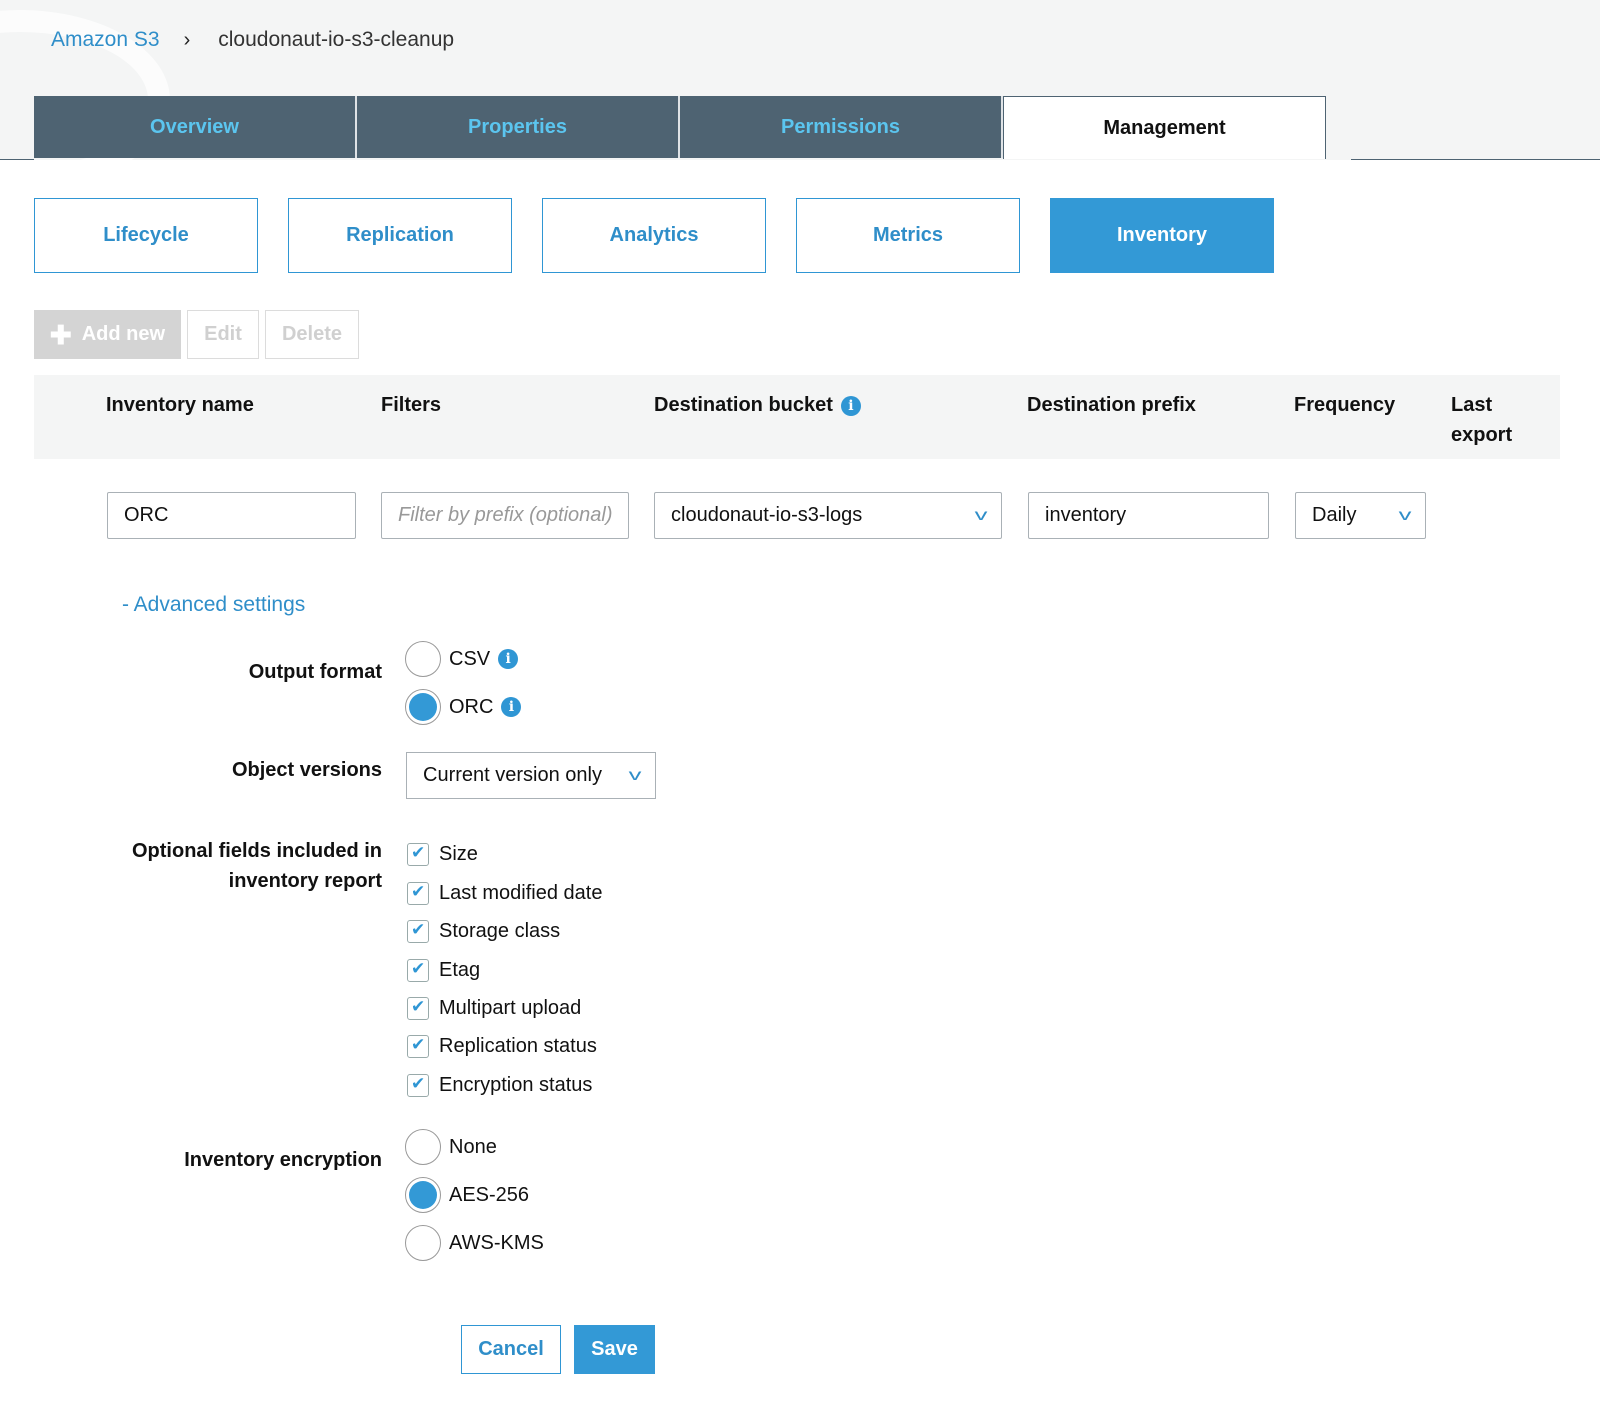 Image resolution: width=1600 pixels, height=1407 pixels. I want to click on checkbox-multipart: Multipart upload, so click(494, 1008).